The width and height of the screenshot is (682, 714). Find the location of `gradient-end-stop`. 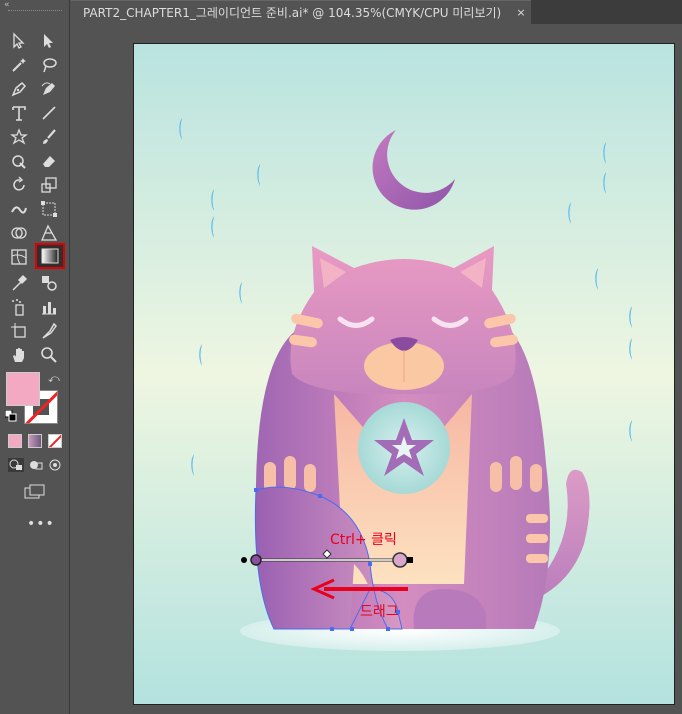

gradient-end-stop is located at coordinates (400, 560).